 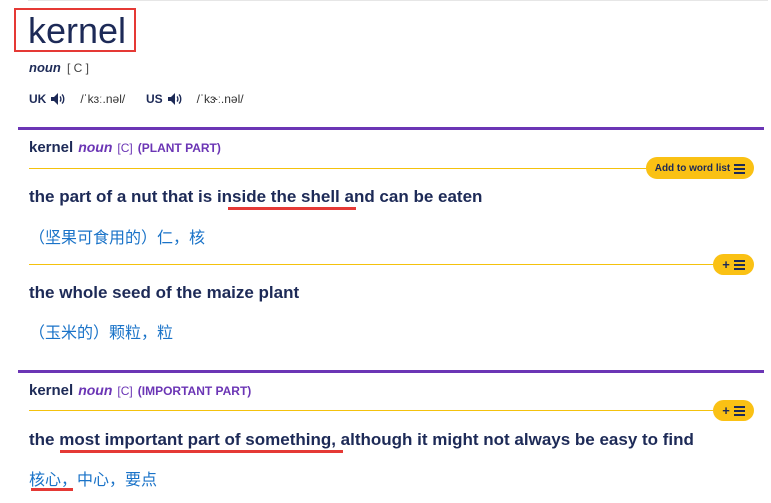 What do you see at coordinates (101, 333) in the screenshot?
I see `translation-text: （玉米的）颗粒，粒` at bounding box center [101, 333].